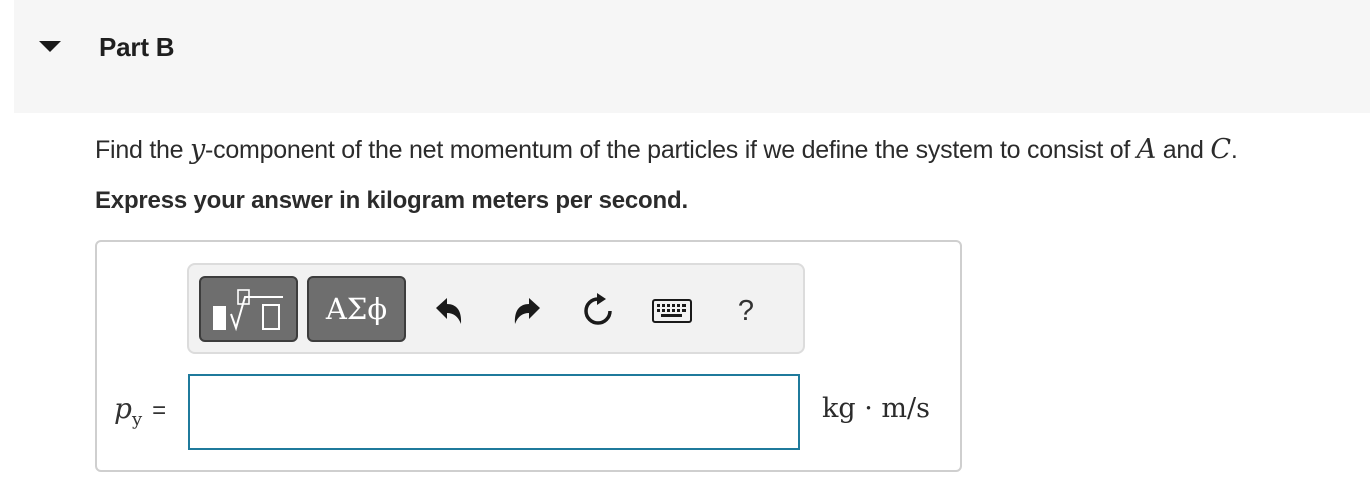 This screenshot has width=1370, height=488. Describe the element at coordinates (876, 408) in the screenshot. I see `units-label: kg · m/s` at that location.